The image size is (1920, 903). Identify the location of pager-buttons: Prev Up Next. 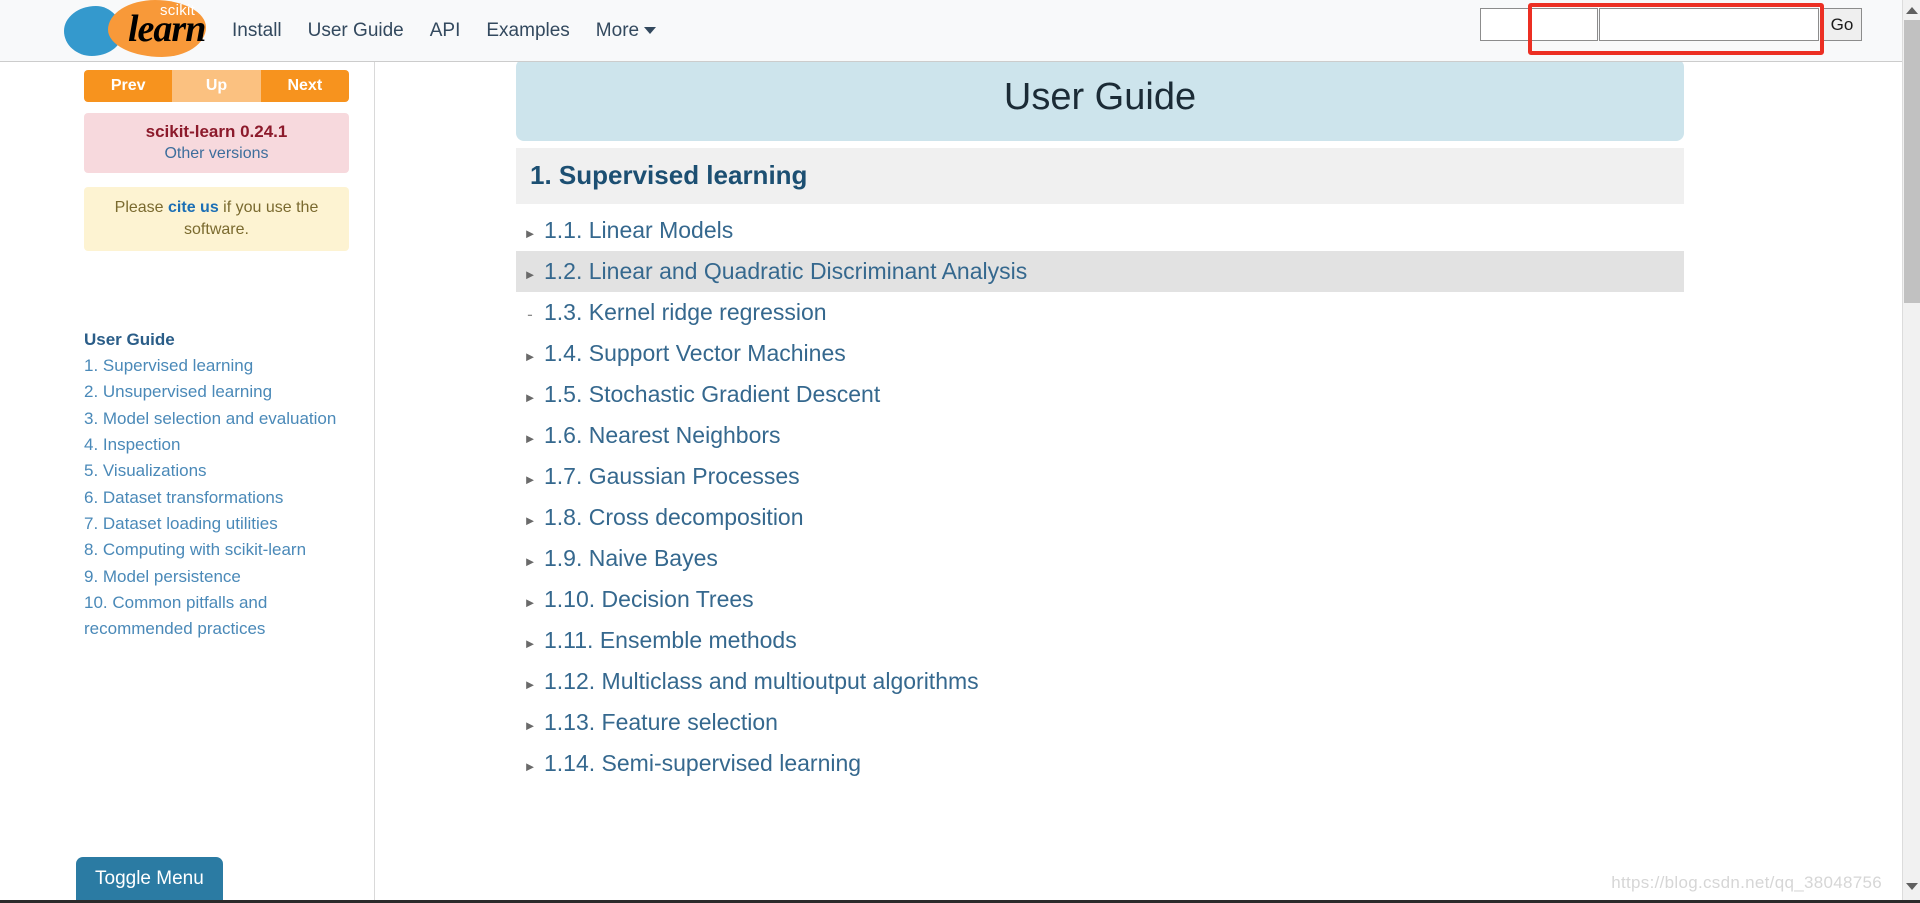
(216, 86).